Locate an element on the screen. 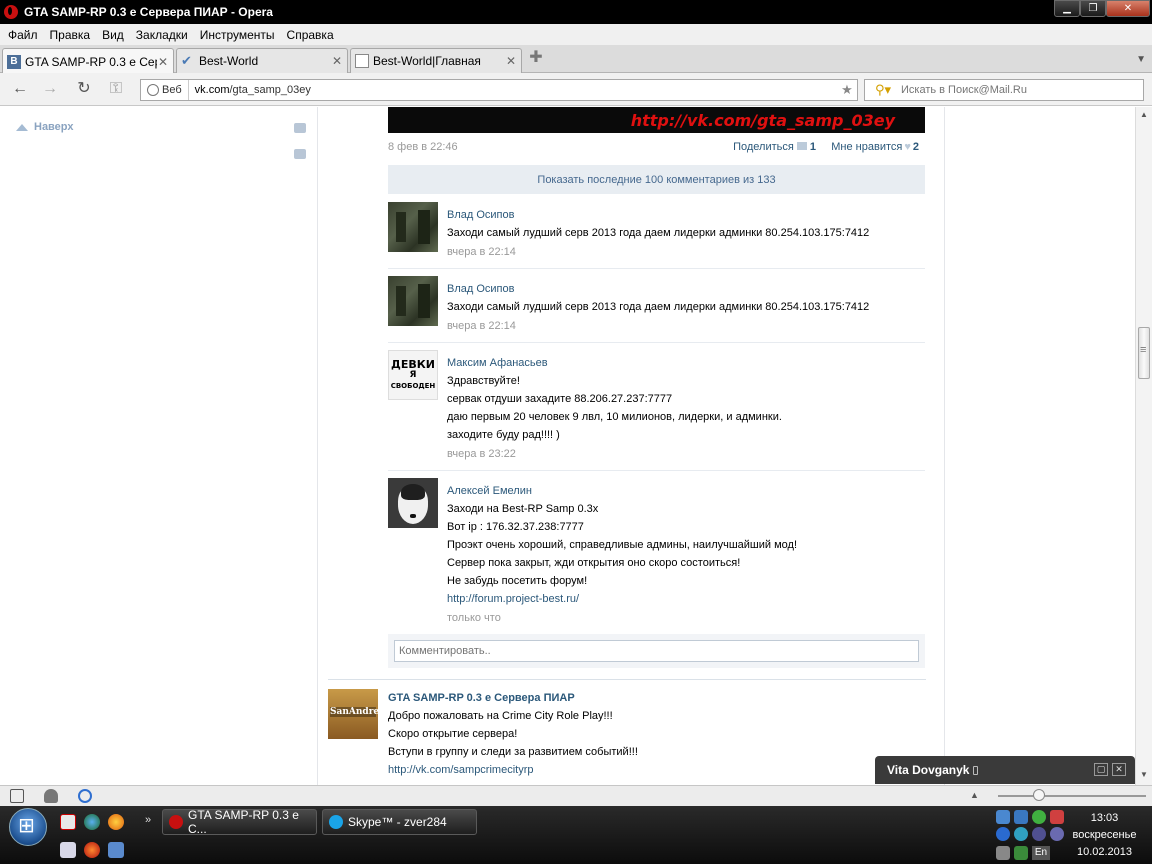  menu-bookmarks: Закладки is located at coordinates (162, 35).